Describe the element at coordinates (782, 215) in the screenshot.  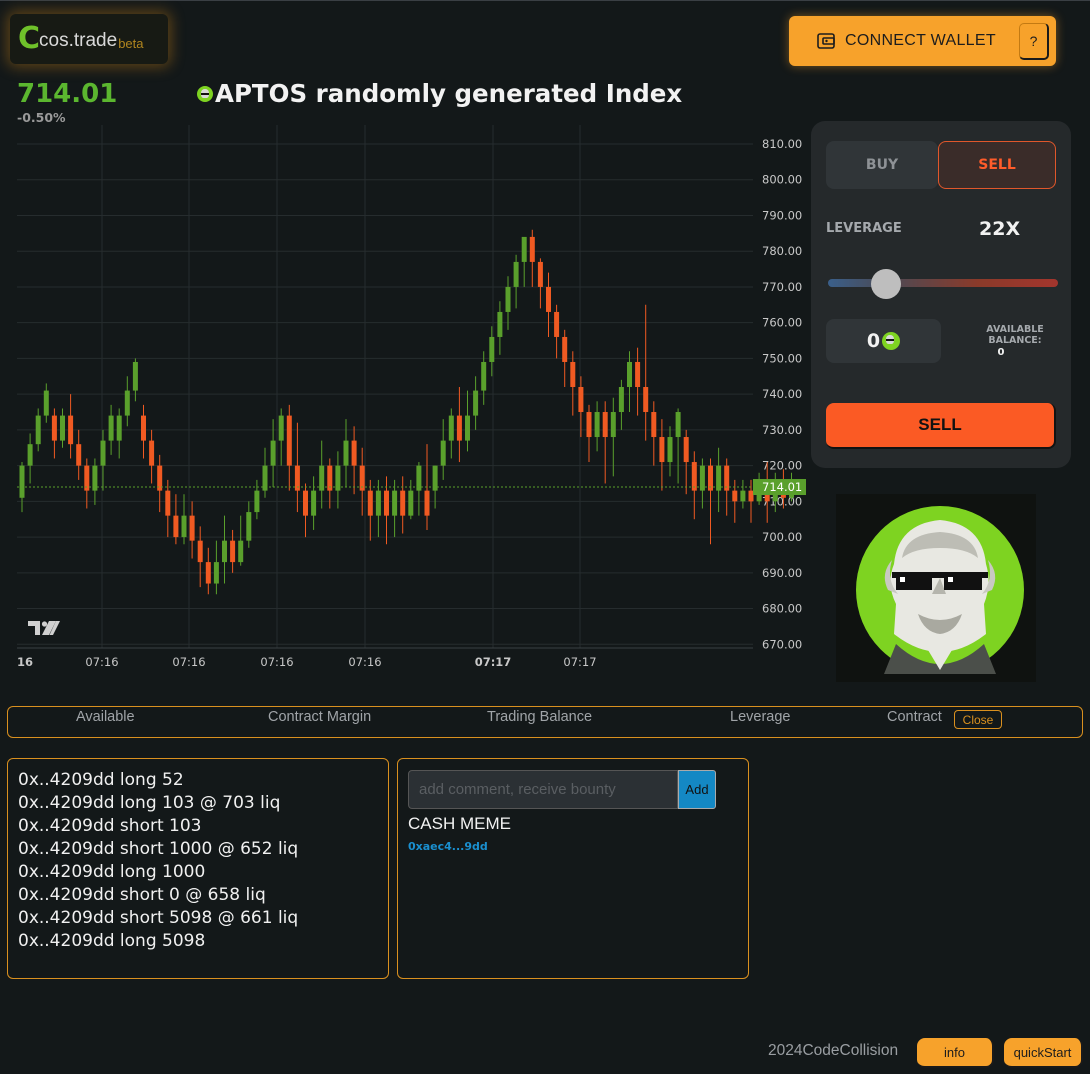
I see `y-tick-label: 790.00` at that location.